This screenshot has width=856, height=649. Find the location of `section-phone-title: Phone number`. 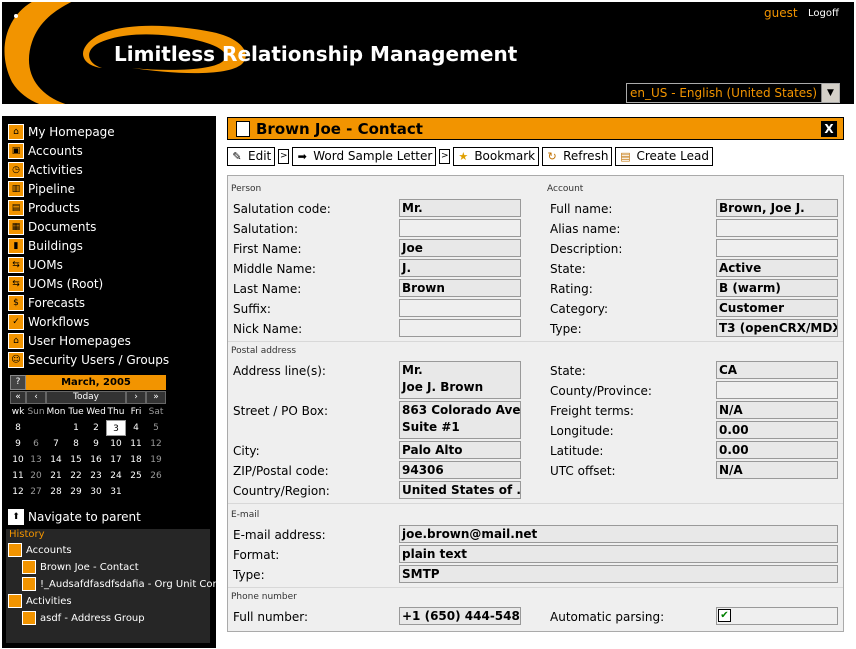

section-phone-title: Phone number is located at coordinates (264, 597).